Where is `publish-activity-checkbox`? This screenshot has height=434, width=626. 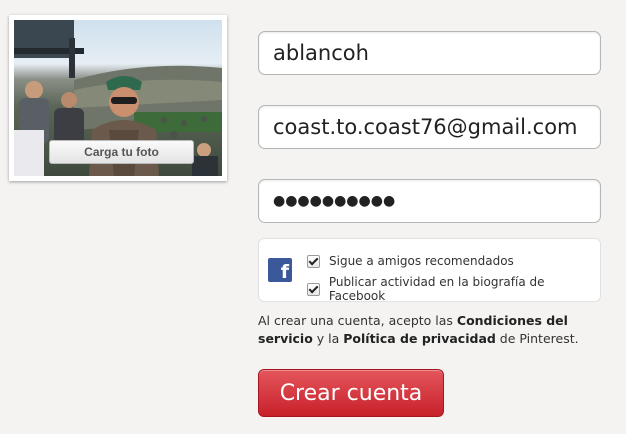 publish-activity-checkbox is located at coordinates (313, 289).